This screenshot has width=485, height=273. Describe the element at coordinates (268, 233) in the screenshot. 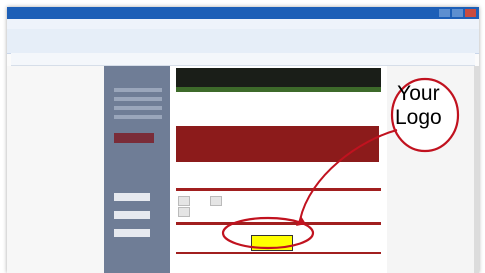

I see `highlight-ellipse` at that location.